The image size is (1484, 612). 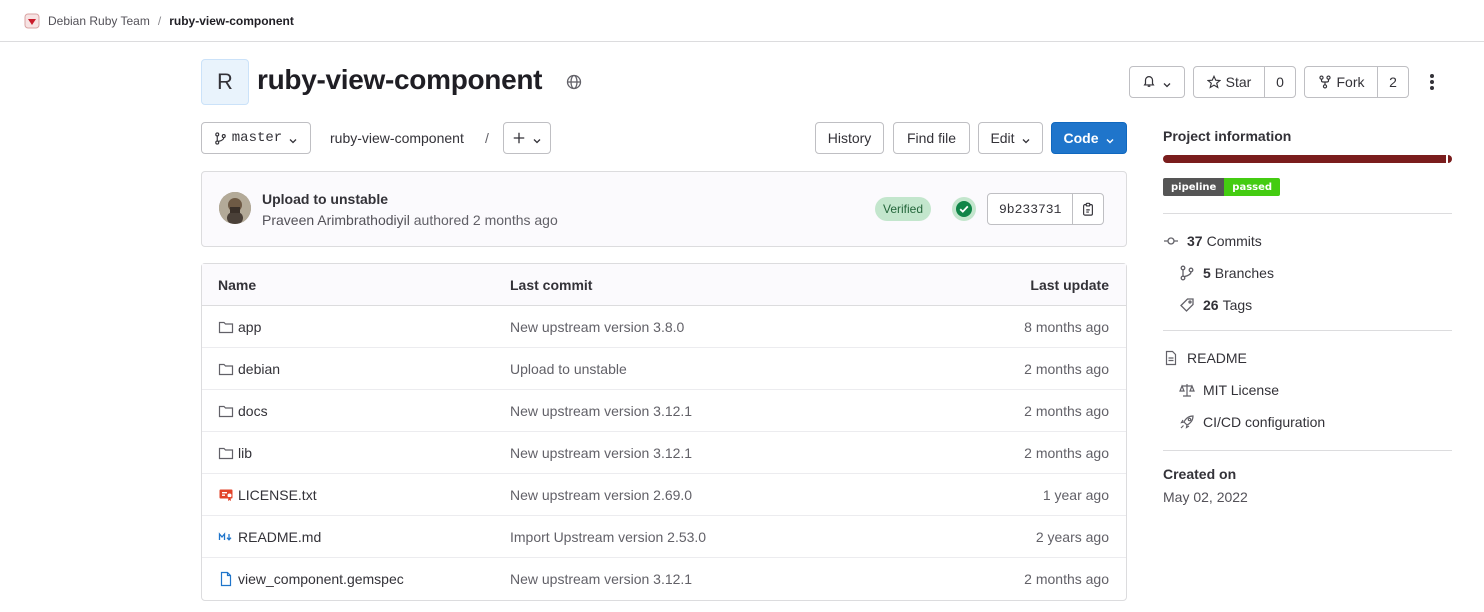 I want to click on tag-icon, so click(x=1187, y=305).